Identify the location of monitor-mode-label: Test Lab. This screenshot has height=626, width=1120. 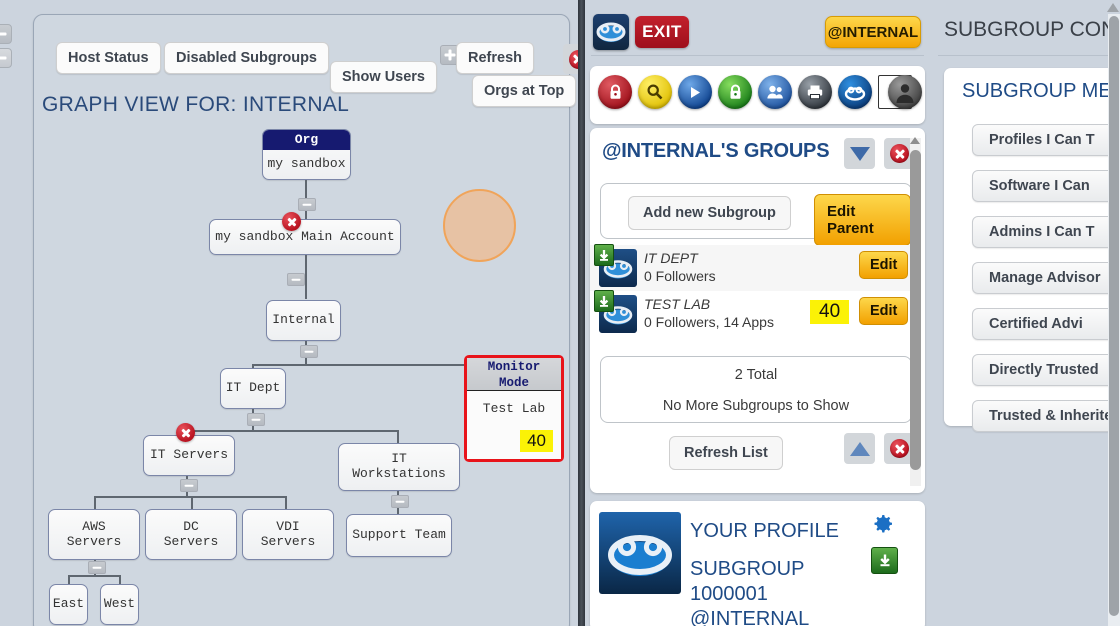
(514, 408).